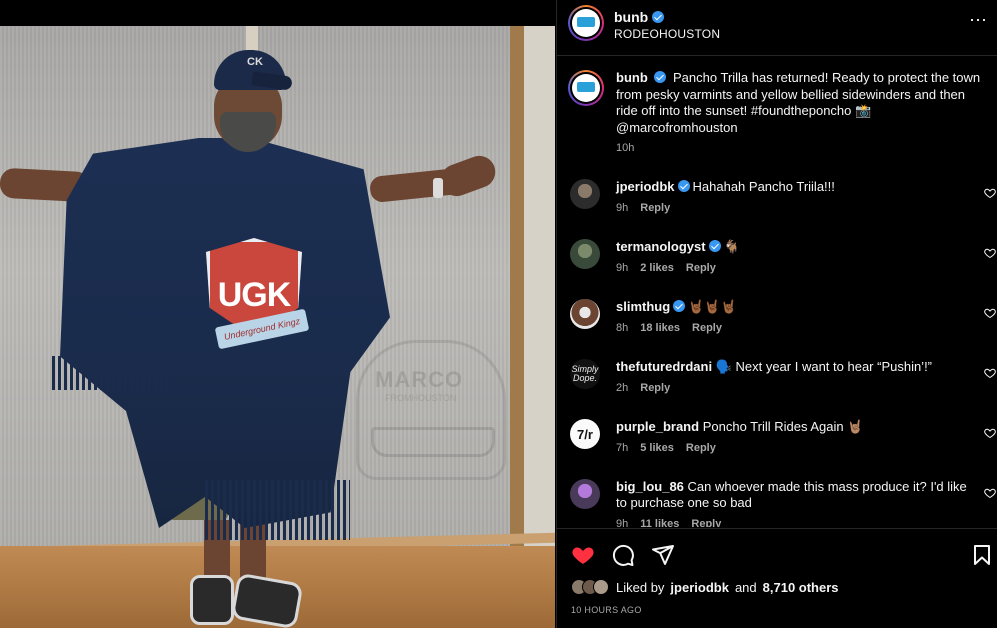  What do you see at coordinates (438, 188) in the screenshot?
I see `person-watch` at bounding box center [438, 188].